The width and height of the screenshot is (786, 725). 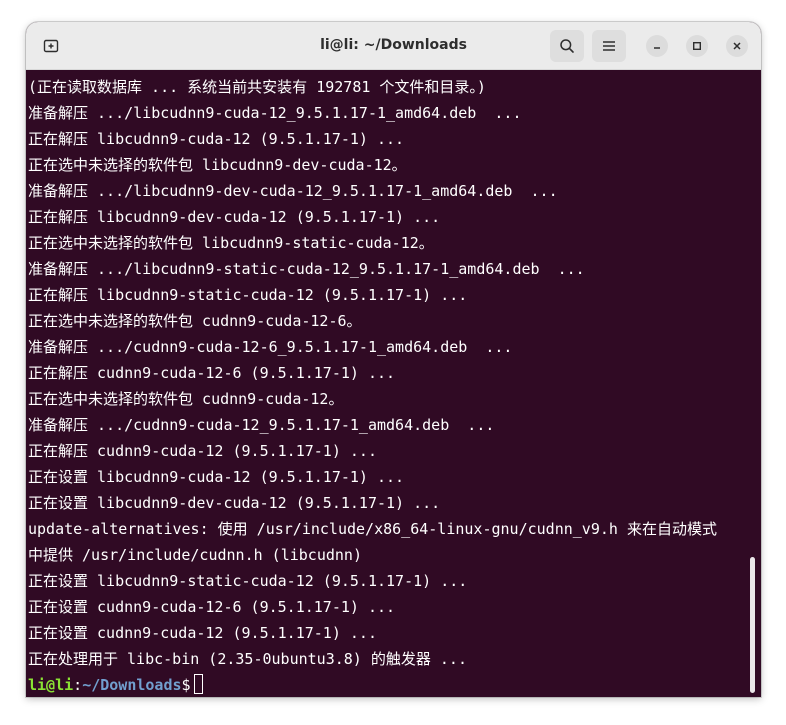 What do you see at coordinates (186, 685) in the screenshot?
I see `prompt-symbol: $` at bounding box center [186, 685].